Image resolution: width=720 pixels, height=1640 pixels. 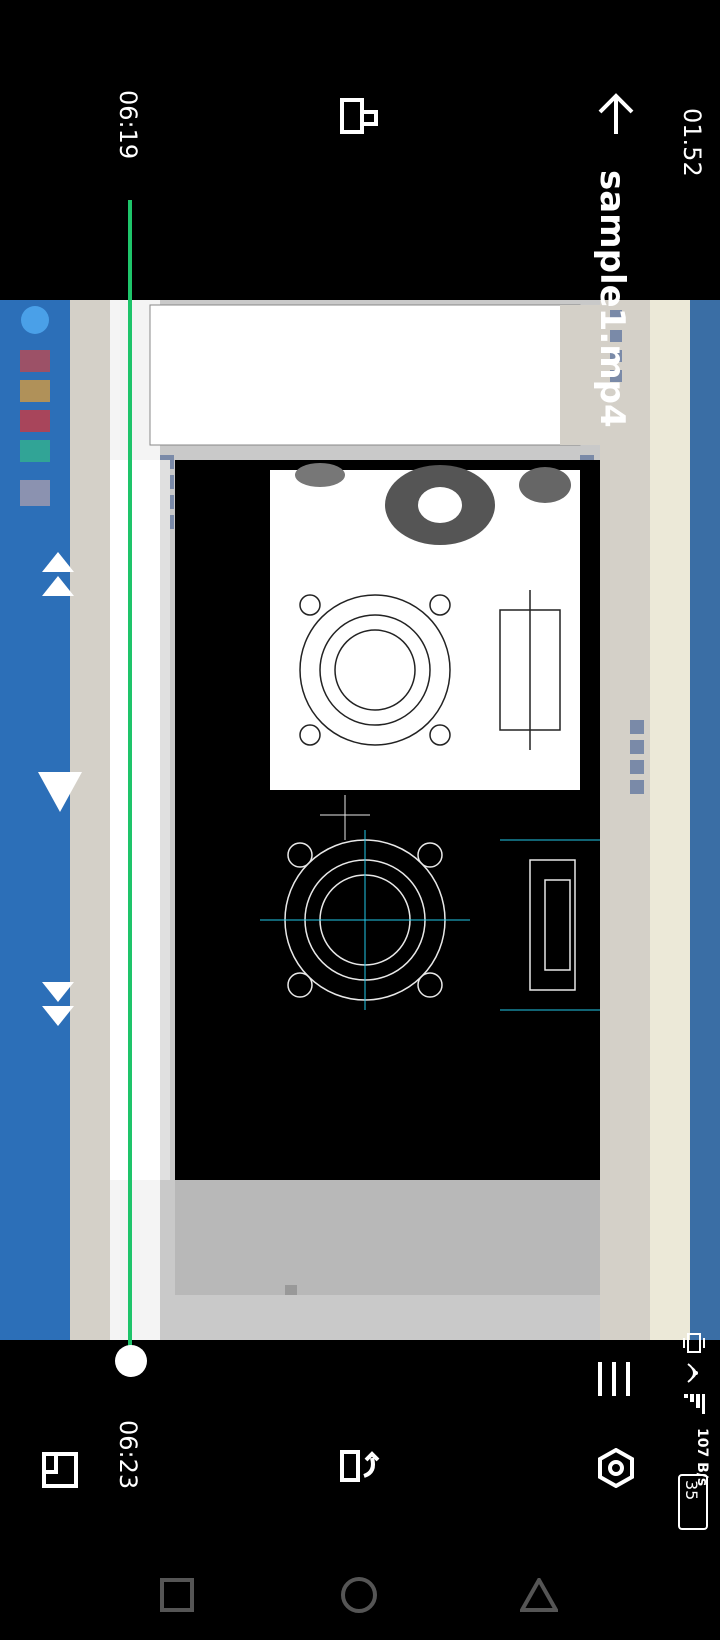 I want to click on picture-in-picture-icon, so click(x=60, y=1470).